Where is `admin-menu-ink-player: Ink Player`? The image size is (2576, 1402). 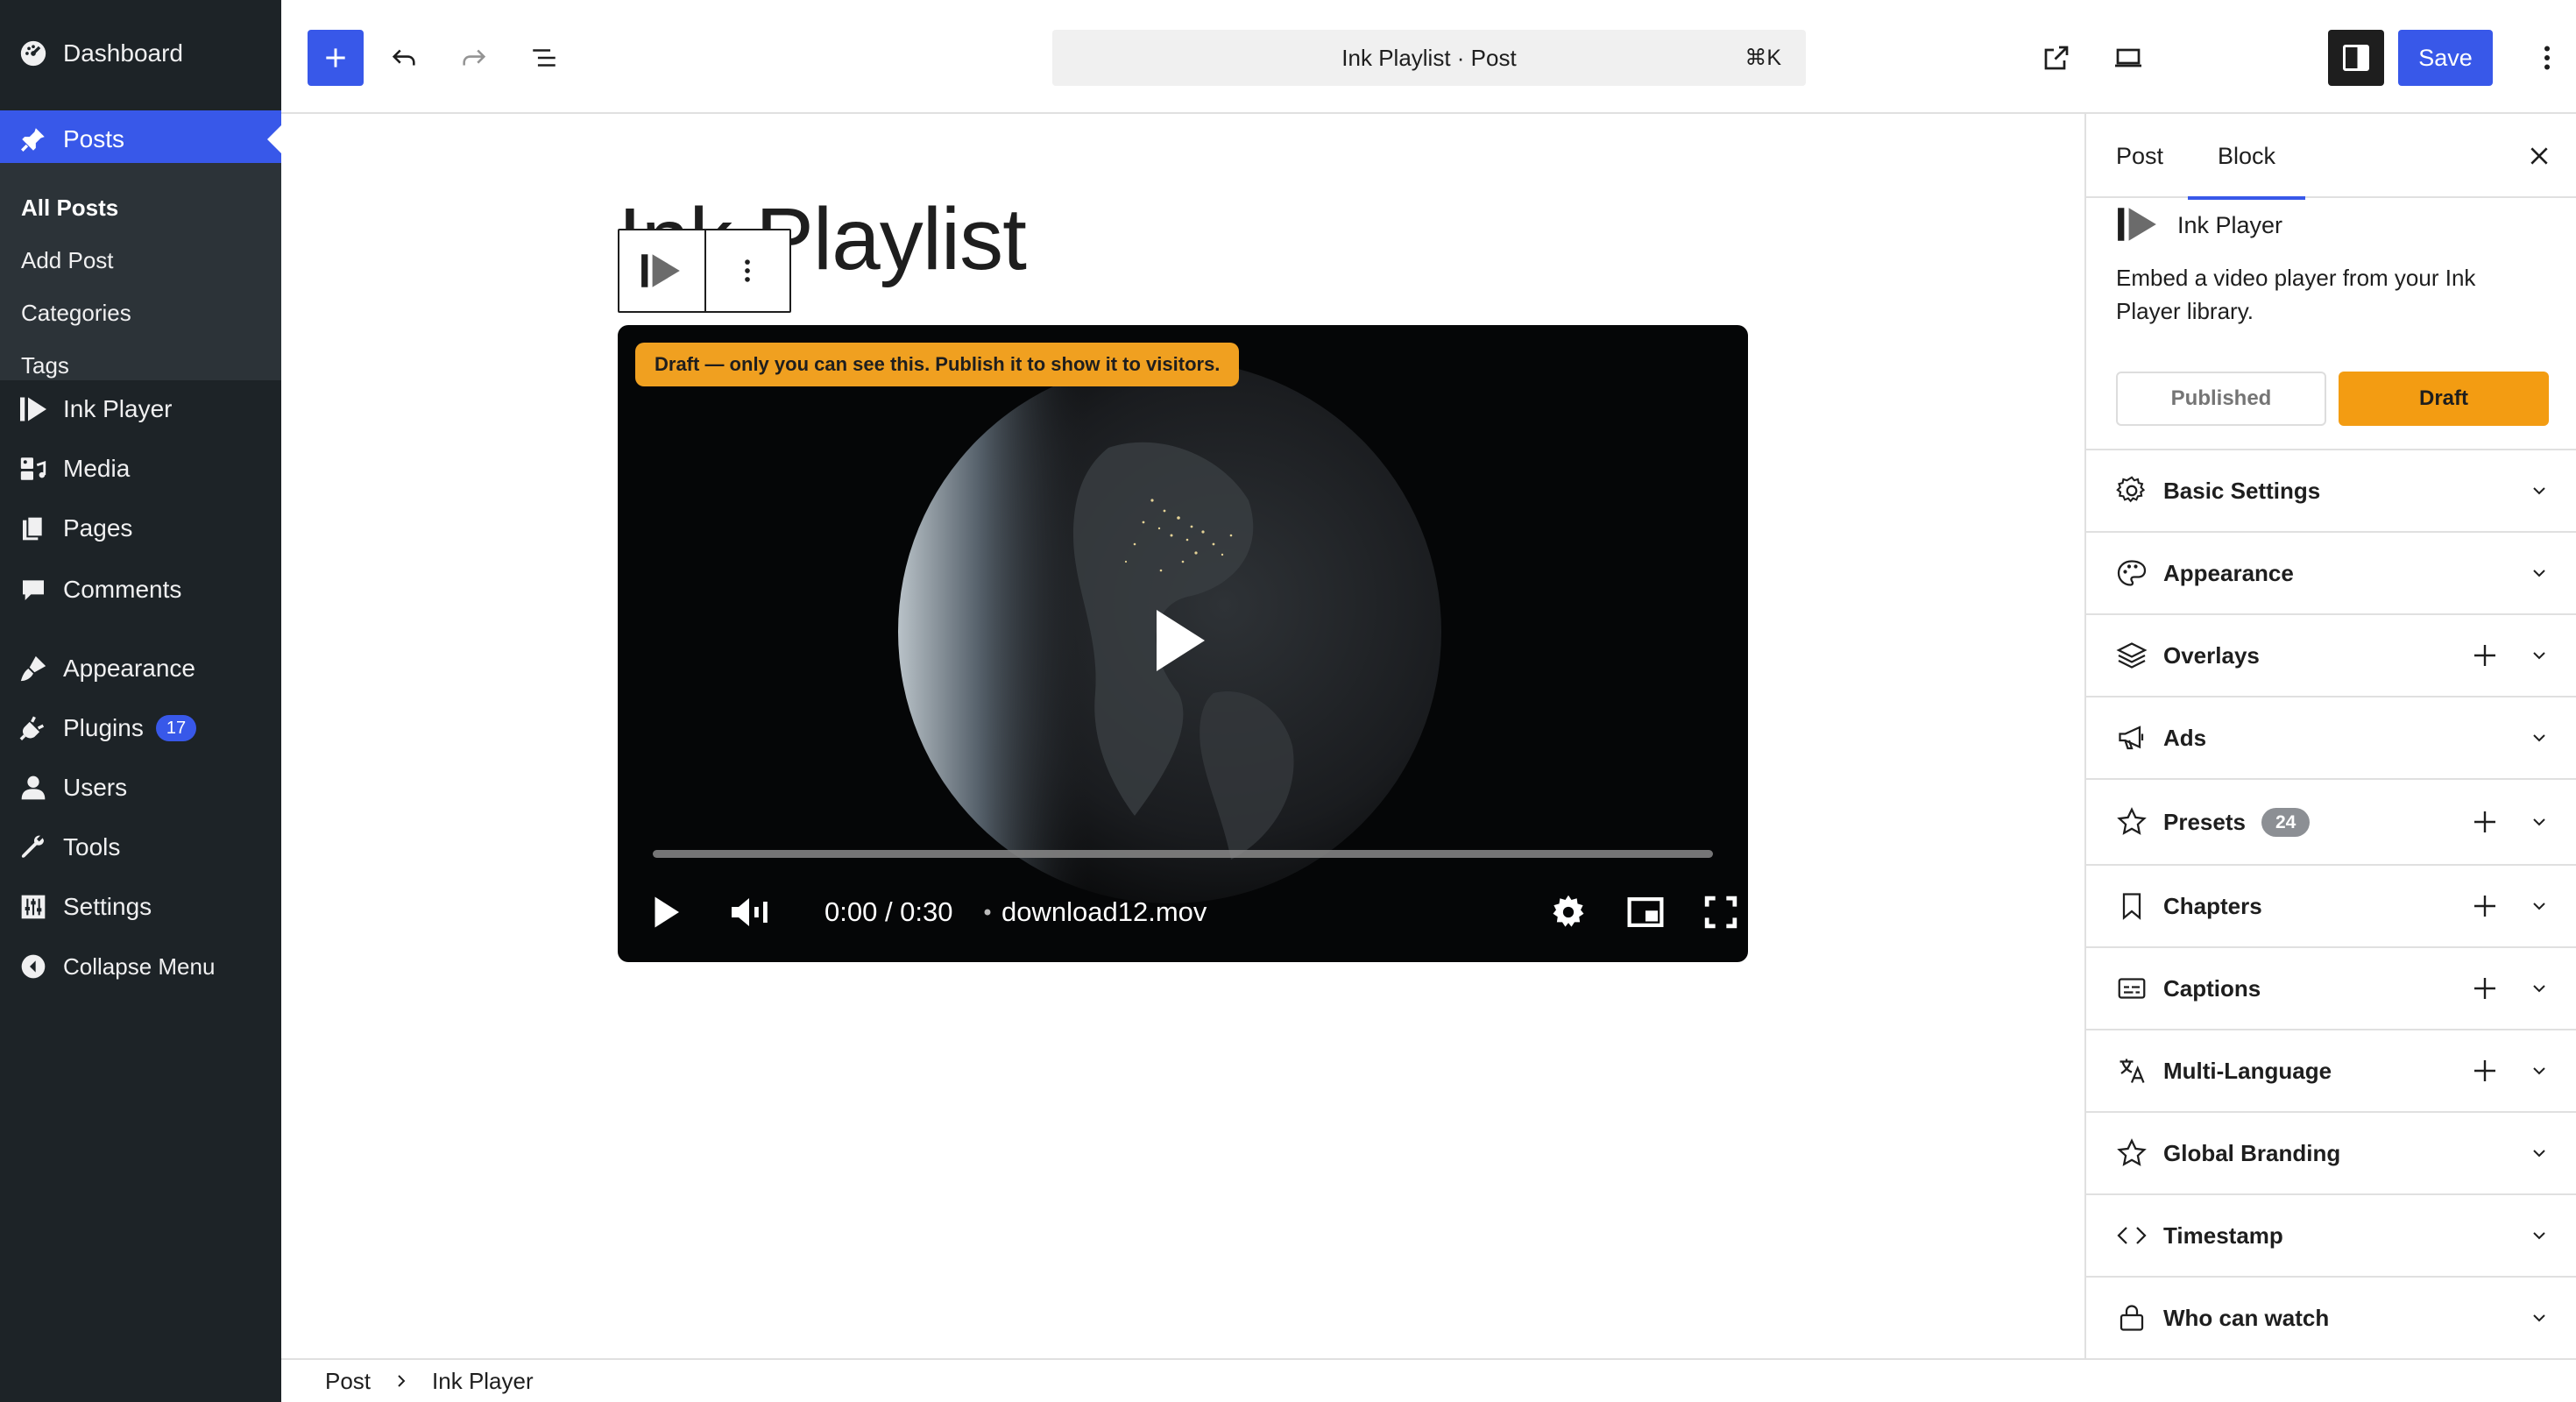
admin-menu-ink-player: Ink Player is located at coordinates (140, 409).